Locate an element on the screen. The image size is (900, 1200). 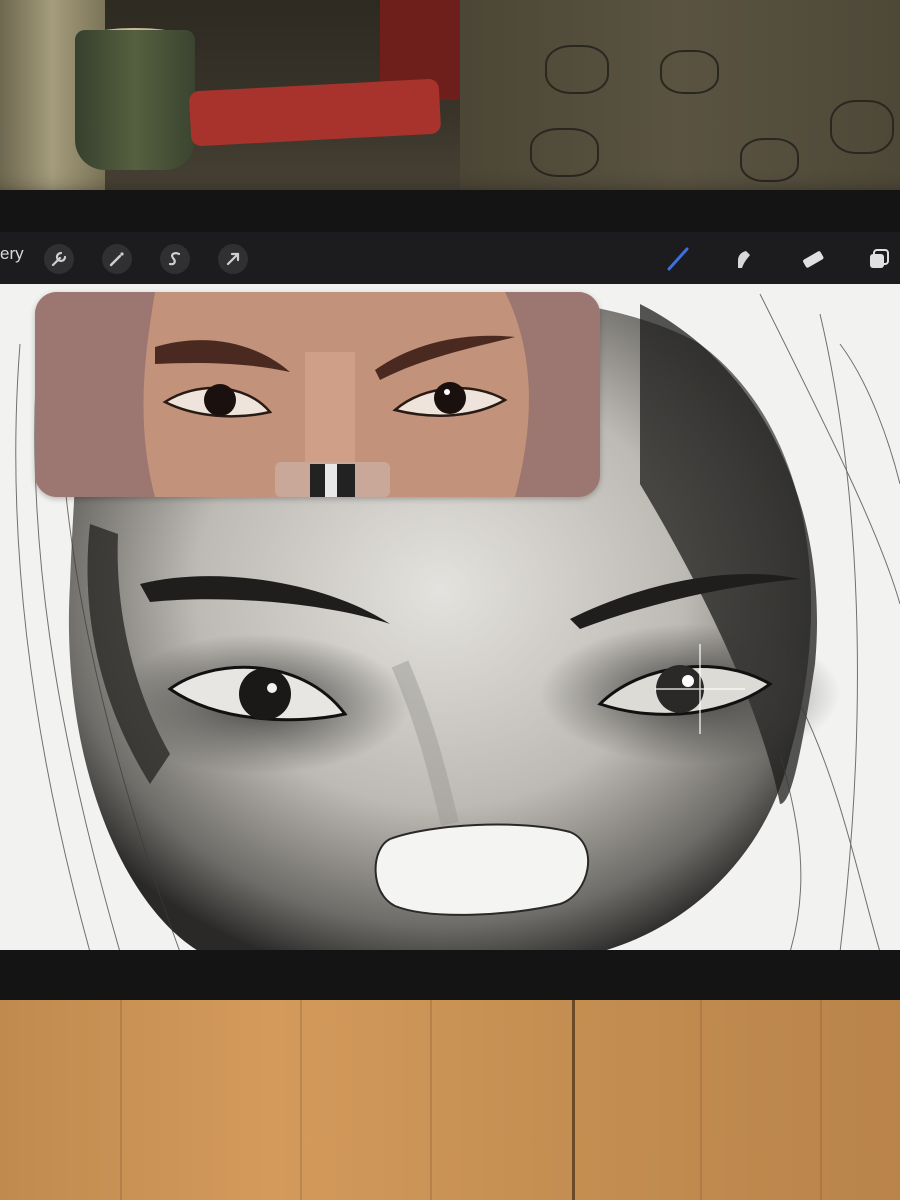
background-sticker-box is located at coordinates (680, 100).